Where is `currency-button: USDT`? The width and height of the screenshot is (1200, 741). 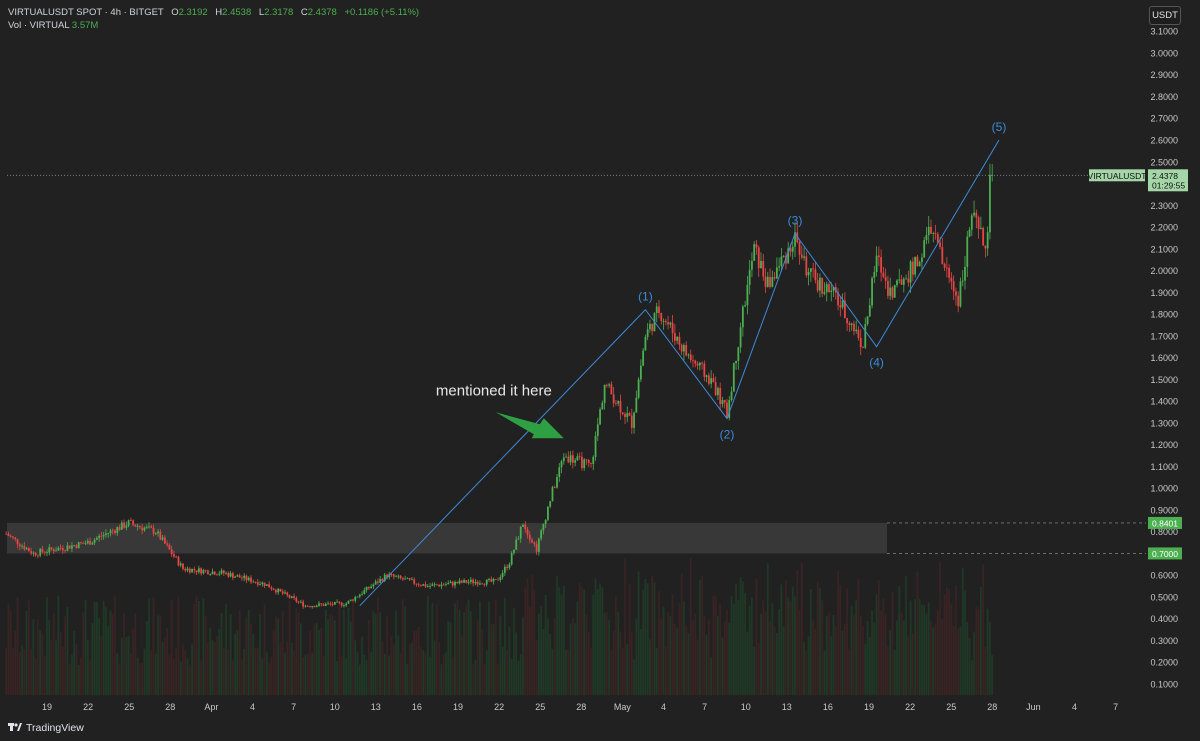
currency-button: USDT is located at coordinates (1165, 15).